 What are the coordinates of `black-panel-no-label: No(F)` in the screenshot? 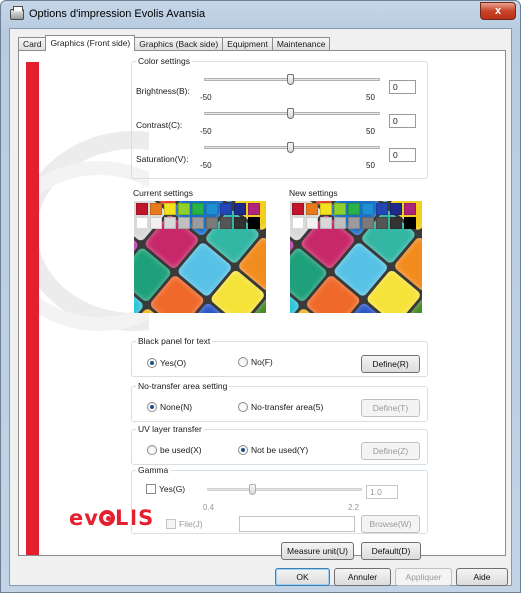 It's located at (262, 362).